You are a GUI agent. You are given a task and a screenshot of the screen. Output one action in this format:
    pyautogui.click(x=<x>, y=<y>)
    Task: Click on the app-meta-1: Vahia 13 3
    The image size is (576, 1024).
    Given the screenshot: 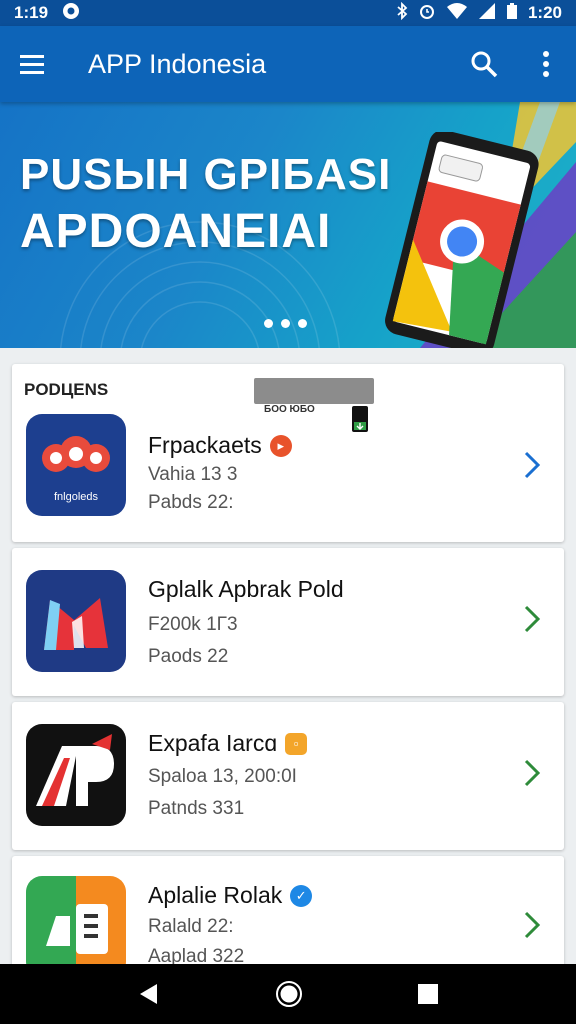 What is the action you would take?
    pyautogui.click(x=193, y=474)
    